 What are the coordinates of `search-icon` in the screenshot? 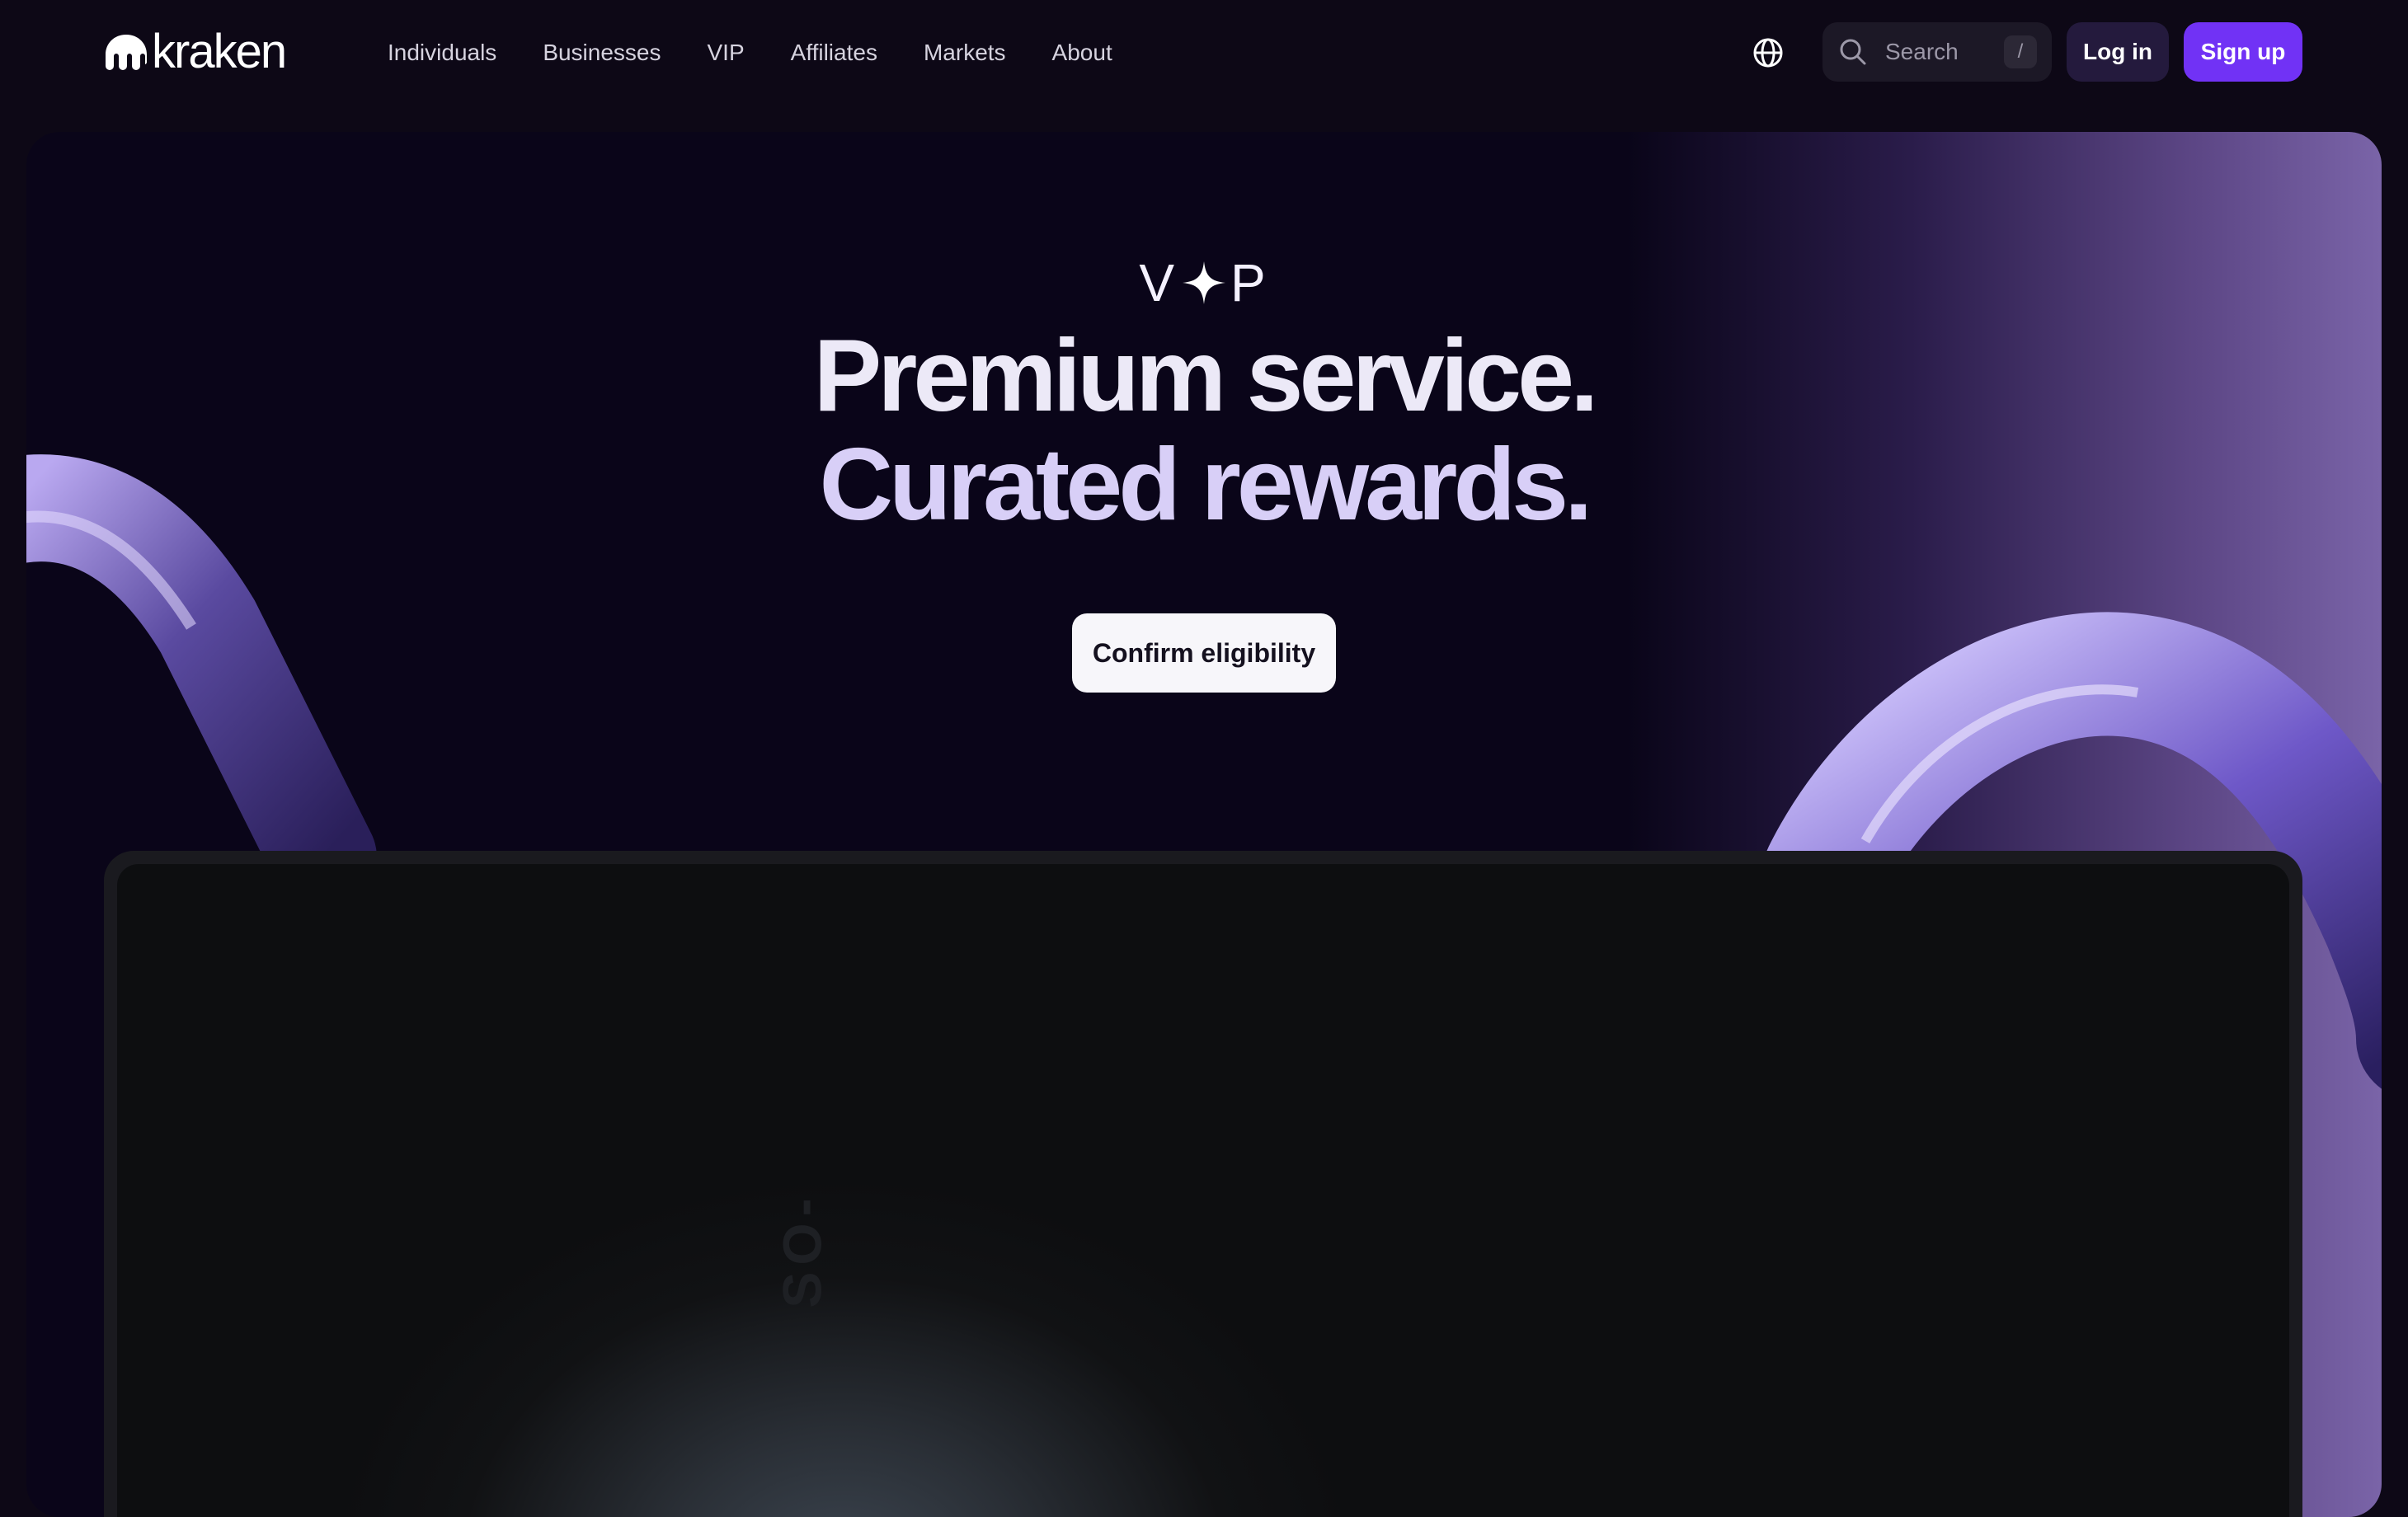 It's located at (1853, 52).